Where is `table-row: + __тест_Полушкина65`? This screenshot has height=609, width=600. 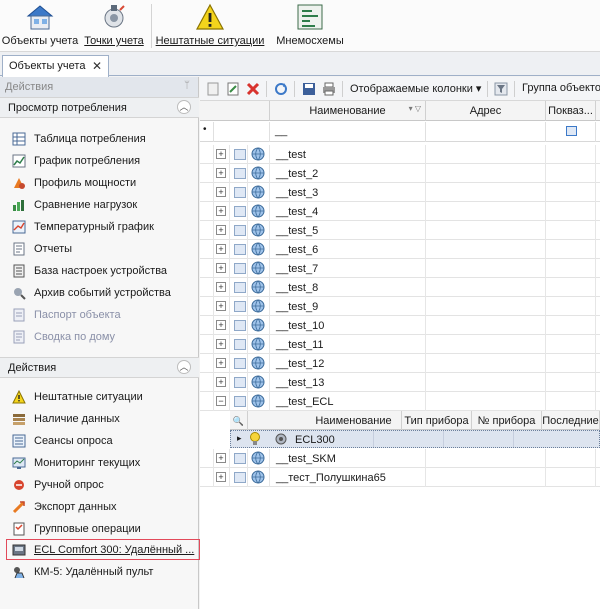
table-row: + __тест_Полушкина65 is located at coordinates (400, 477).